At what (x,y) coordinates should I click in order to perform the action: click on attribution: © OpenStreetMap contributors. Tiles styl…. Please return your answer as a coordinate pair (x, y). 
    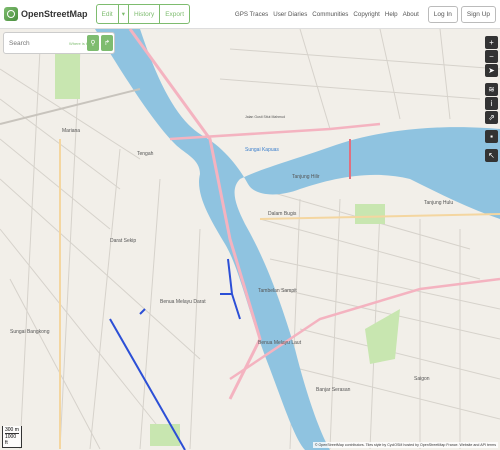
    Looking at the image, I should click on (405, 445).